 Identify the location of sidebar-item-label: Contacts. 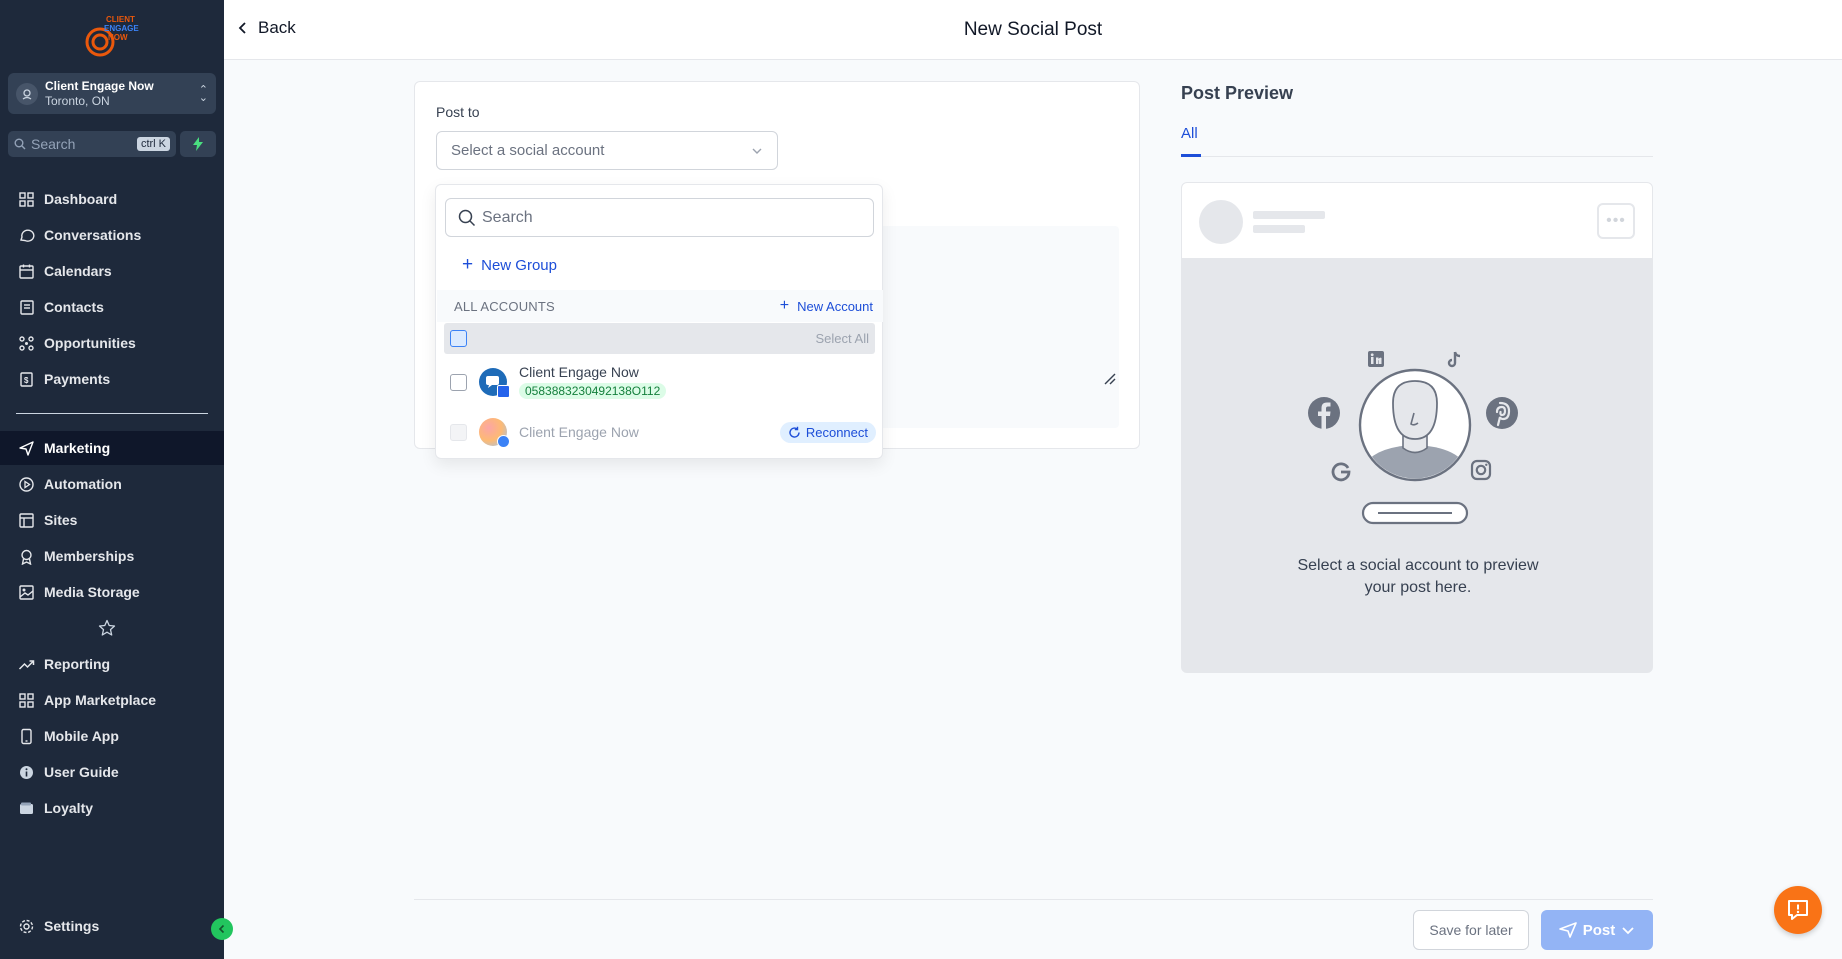
(74, 307).